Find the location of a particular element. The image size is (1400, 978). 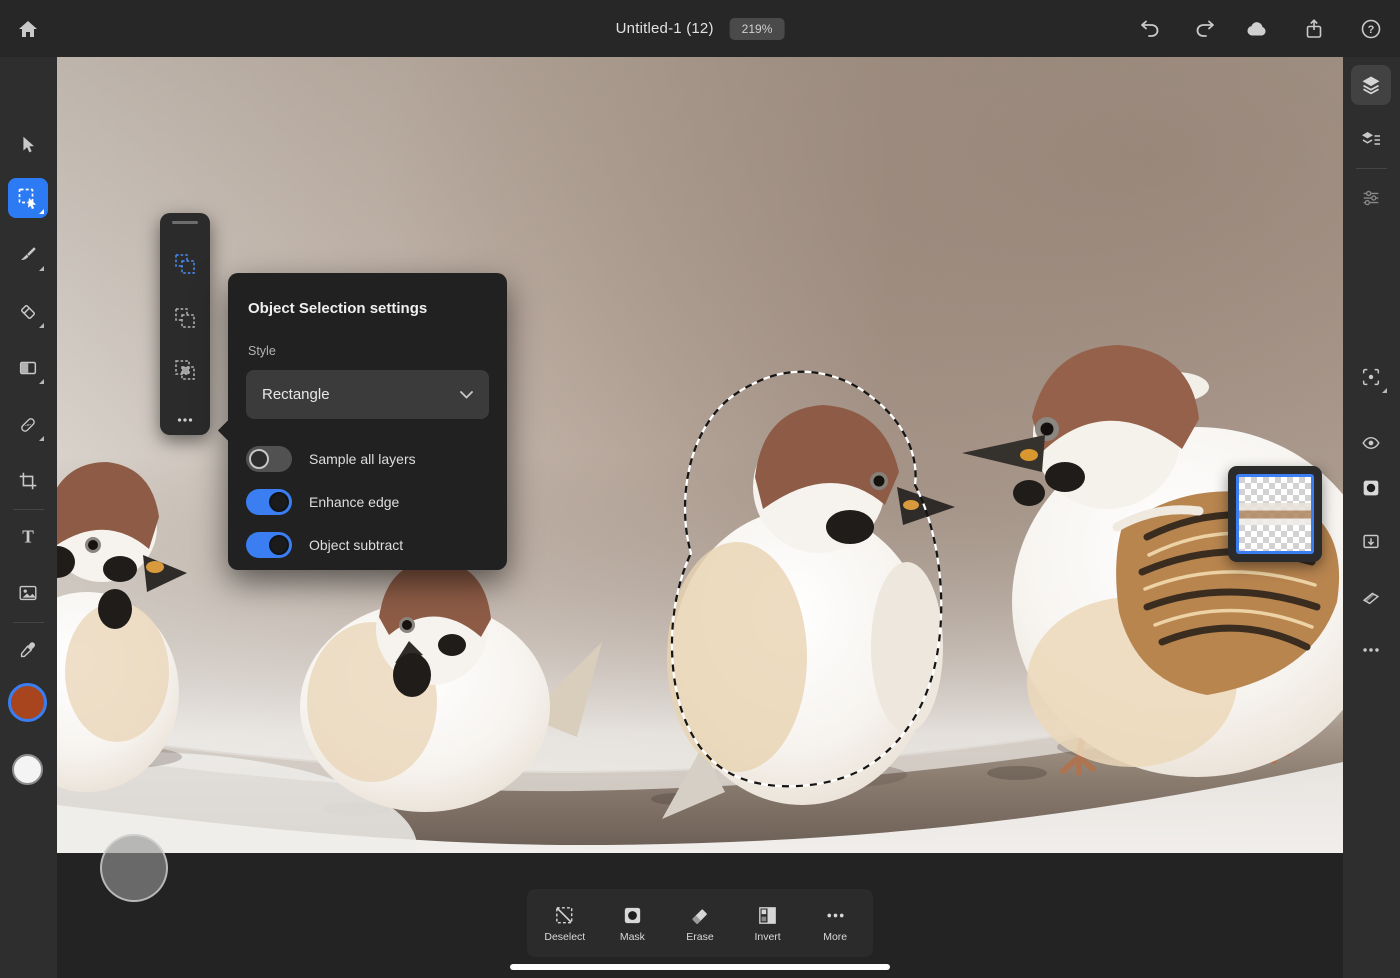

more-actions-button: More is located at coordinates (835, 923).